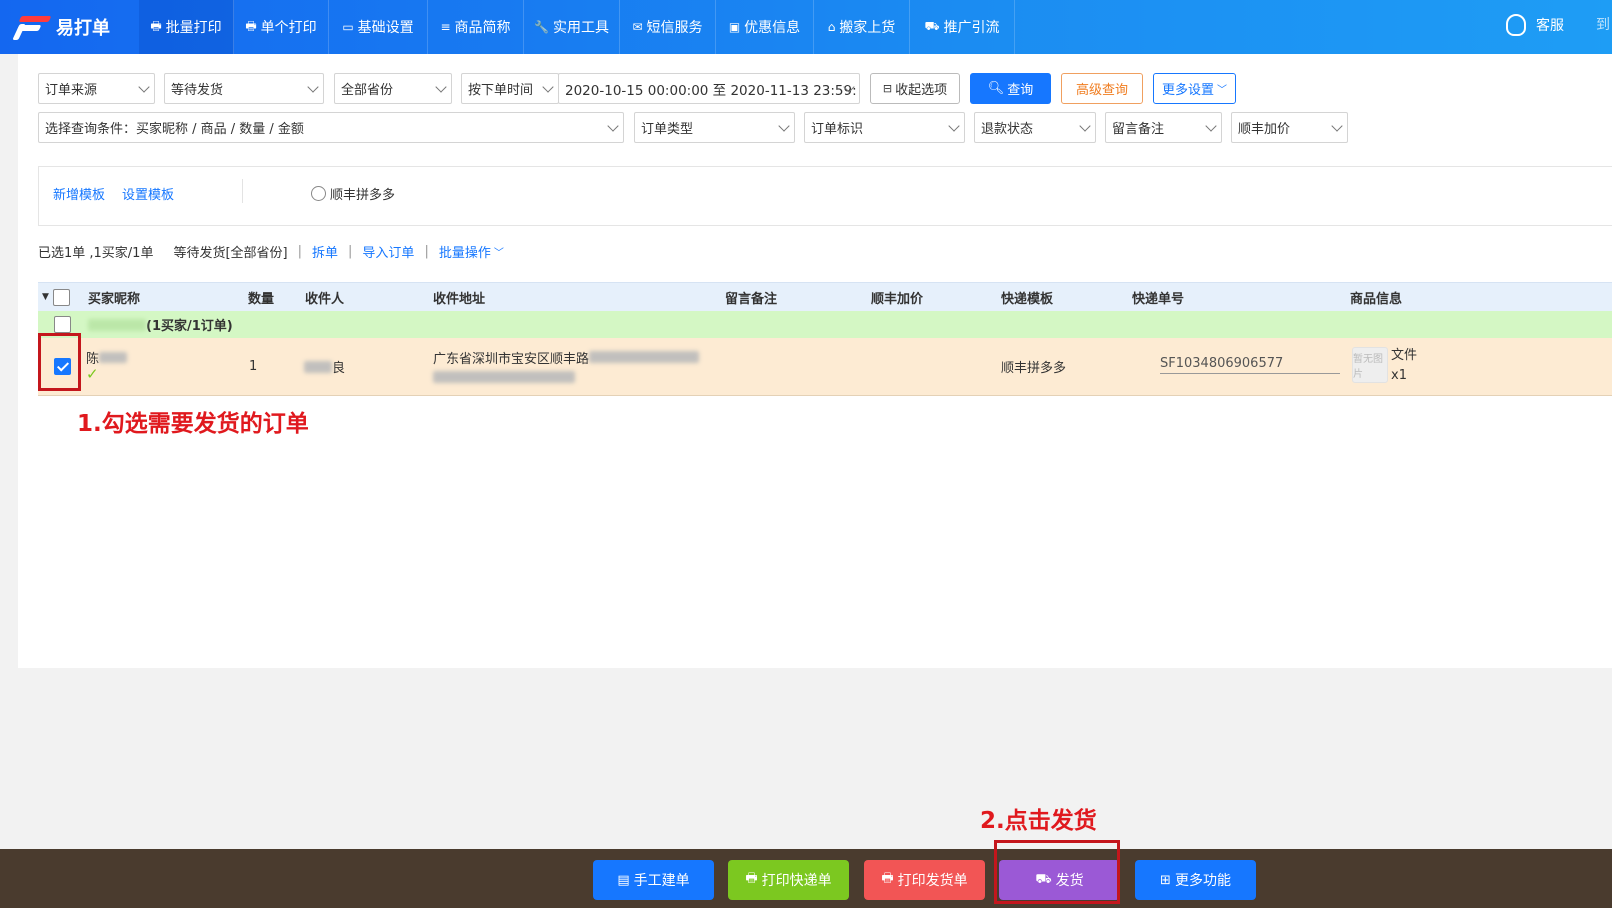  Describe the element at coordinates (324, 366) in the screenshot. I see `recipient-cell: 良` at that location.